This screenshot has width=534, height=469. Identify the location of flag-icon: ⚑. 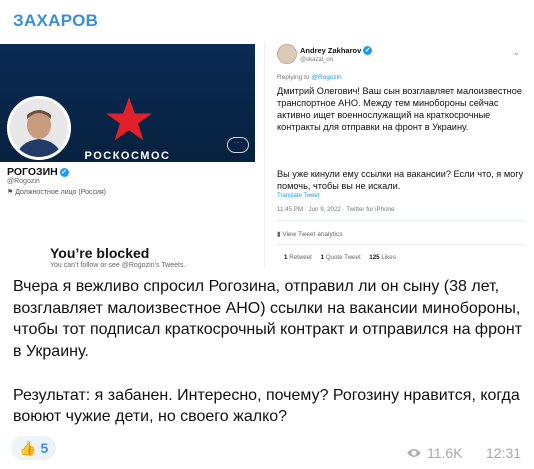
(11, 192).